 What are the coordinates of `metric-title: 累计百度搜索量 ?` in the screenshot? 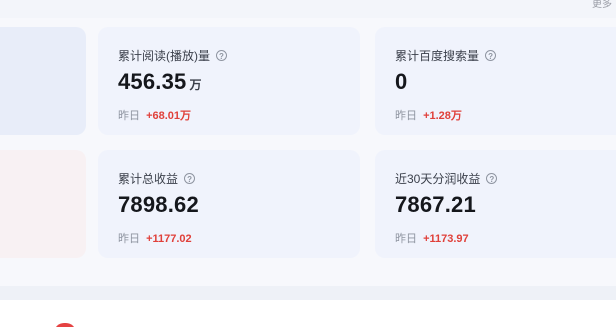 It's located at (446, 55).